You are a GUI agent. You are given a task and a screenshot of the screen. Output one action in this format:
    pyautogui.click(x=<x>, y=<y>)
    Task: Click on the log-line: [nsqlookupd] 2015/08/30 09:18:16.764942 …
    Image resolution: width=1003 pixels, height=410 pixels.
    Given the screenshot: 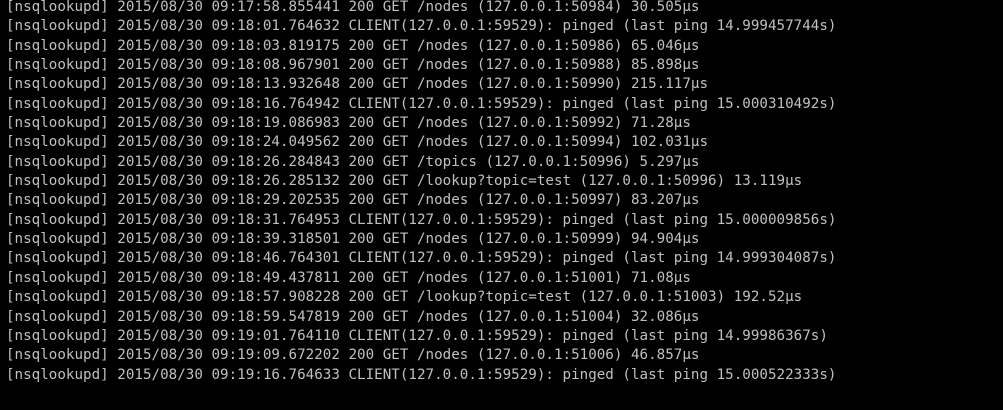 What is the action you would take?
    pyautogui.click(x=421, y=103)
    